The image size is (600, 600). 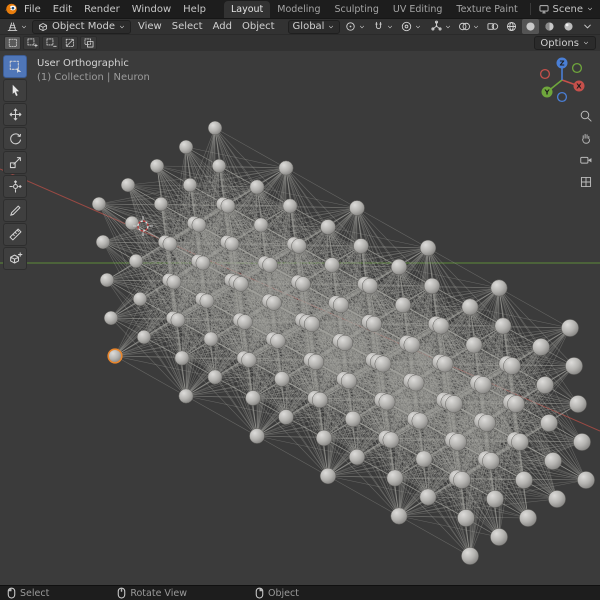 What do you see at coordinates (511, 26) in the screenshot?
I see `shading-wireframe-button` at bounding box center [511, 26].